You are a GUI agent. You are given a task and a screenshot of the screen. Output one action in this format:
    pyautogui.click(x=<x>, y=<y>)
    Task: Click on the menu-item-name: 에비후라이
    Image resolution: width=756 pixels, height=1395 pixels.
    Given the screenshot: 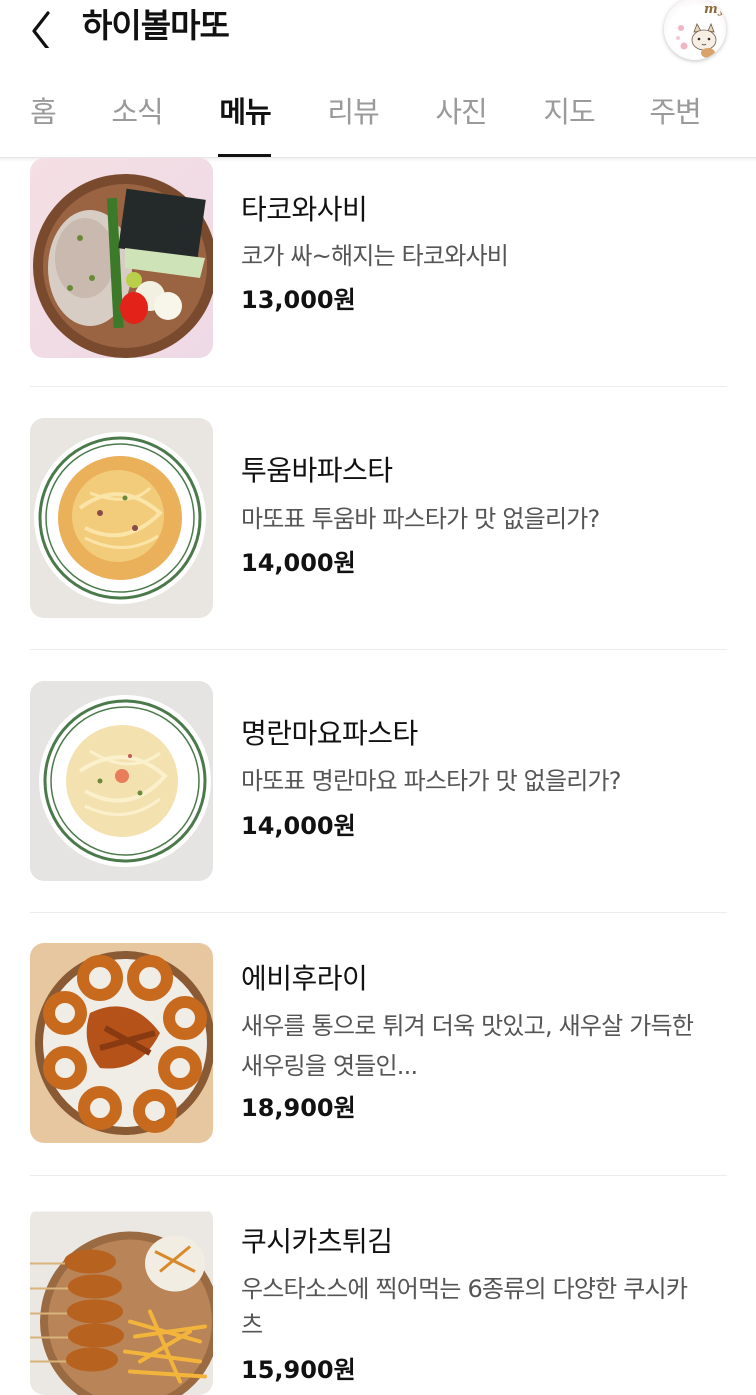 What is the action you would take?
    pyautogui.click(x=304, y=978)
    